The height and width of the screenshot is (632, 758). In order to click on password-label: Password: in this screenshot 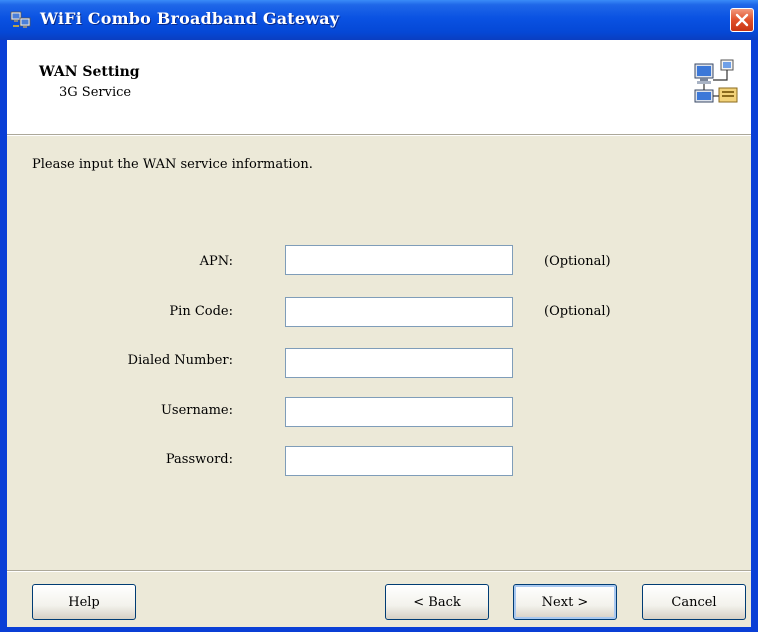, I will do `click(199, 459)`.